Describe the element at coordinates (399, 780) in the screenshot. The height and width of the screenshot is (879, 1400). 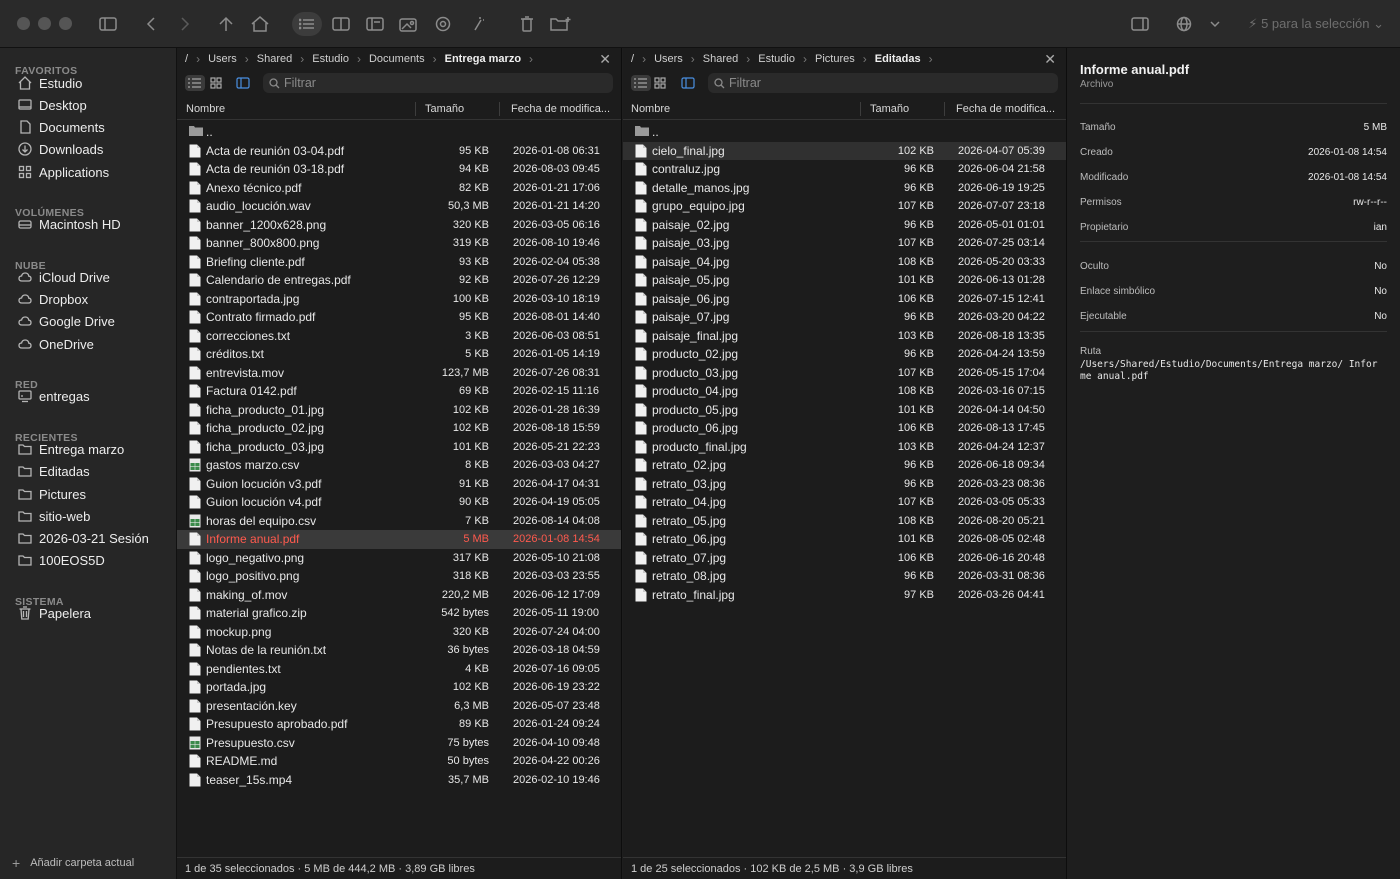
I see `file-row: teaser_15s.mp4 35,7 MB 2026-02-10 19:46` at that location.